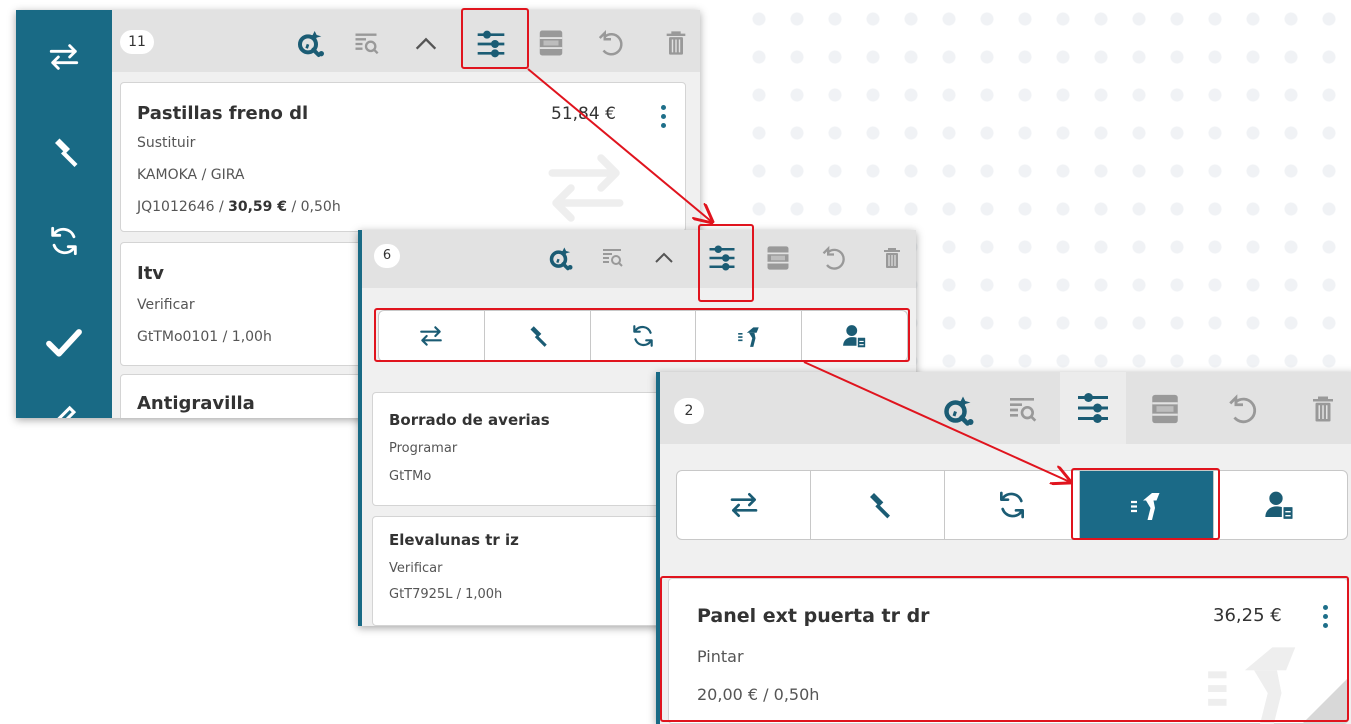 The height and width of the screenshot is (724, 1351). Describe the element at coordinates (64, 342) in the screenshot. I see `check-icon` at that location.